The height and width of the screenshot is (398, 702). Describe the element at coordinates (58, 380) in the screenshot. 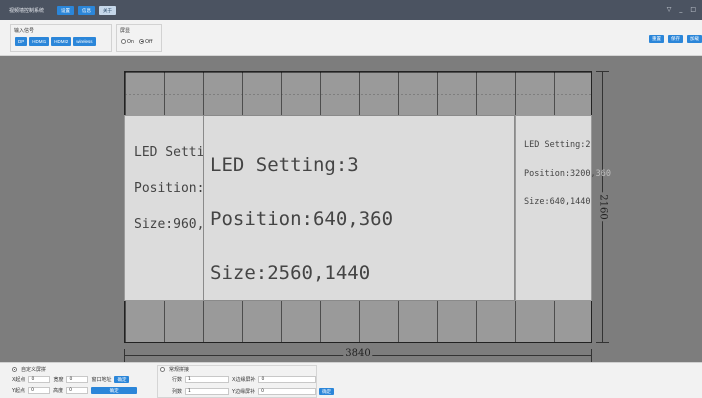

I see `width-label: 宽度` at that location.